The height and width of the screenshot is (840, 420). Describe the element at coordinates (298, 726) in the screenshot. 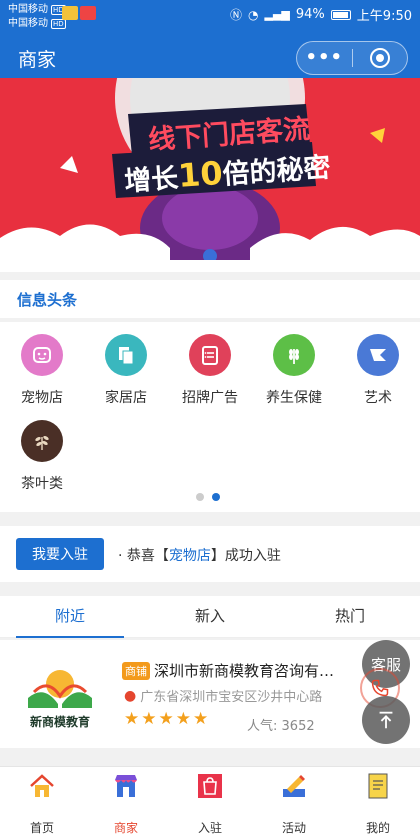

I see `popularity-value: 3652` at that location.